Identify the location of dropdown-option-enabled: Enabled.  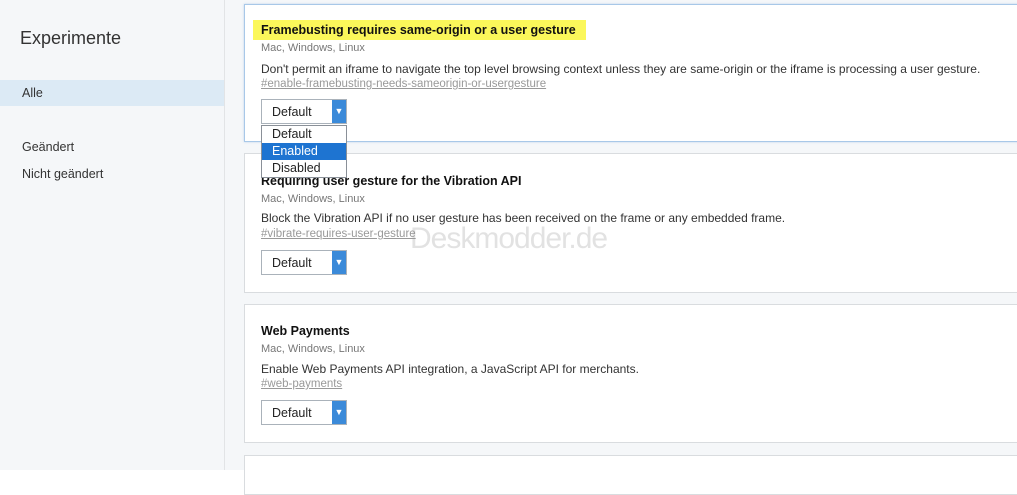
(304, 151).